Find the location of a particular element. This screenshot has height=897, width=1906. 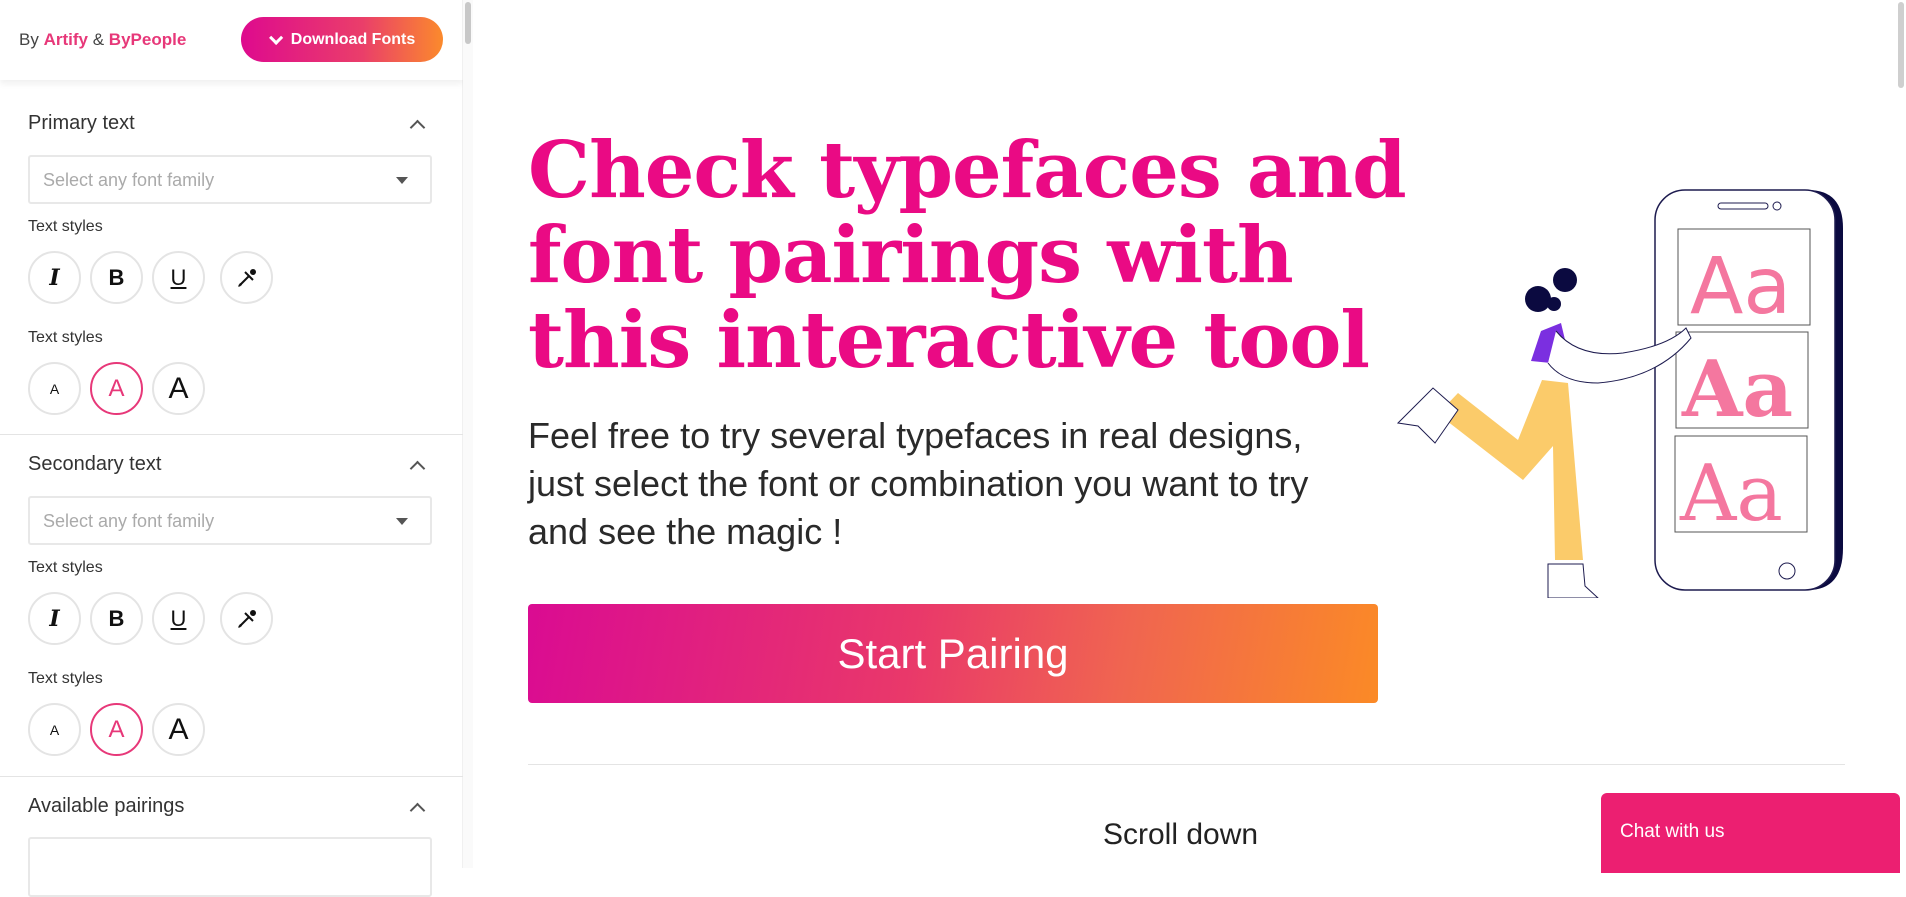

secondary-font-select: Select any font family is located at coordinates (230, 520).